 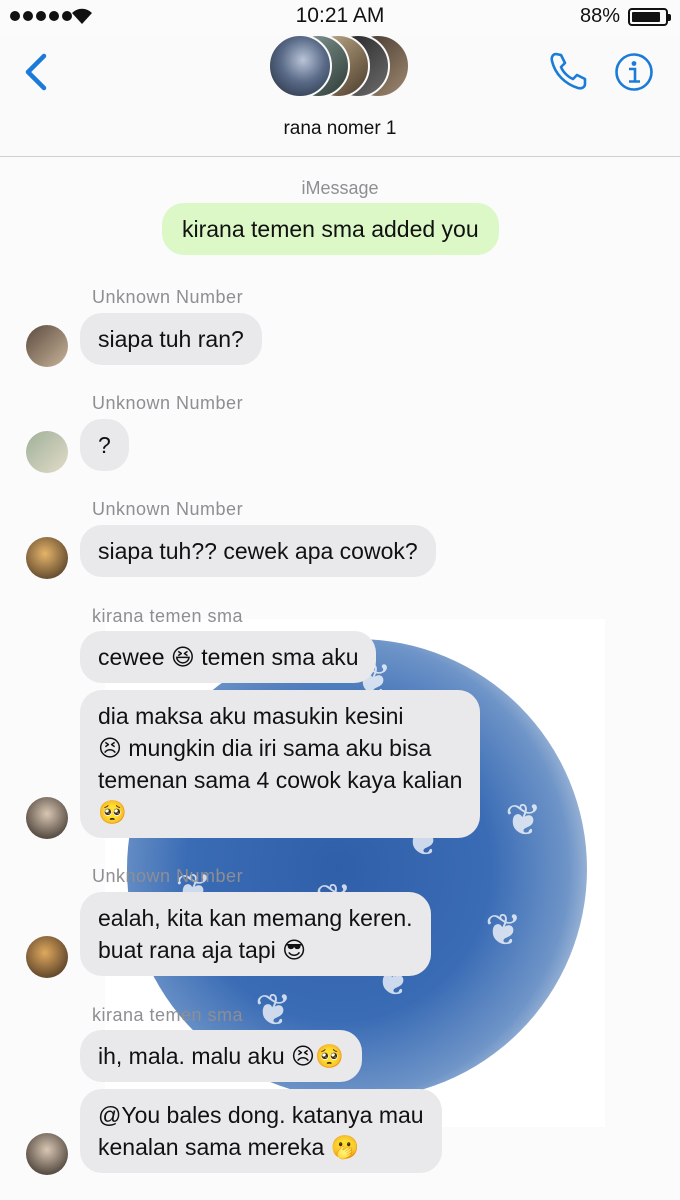 What do you see at coordinates (569, 71) in the screenshot?
I see `phone-icon` at bounding box center [569, 71].